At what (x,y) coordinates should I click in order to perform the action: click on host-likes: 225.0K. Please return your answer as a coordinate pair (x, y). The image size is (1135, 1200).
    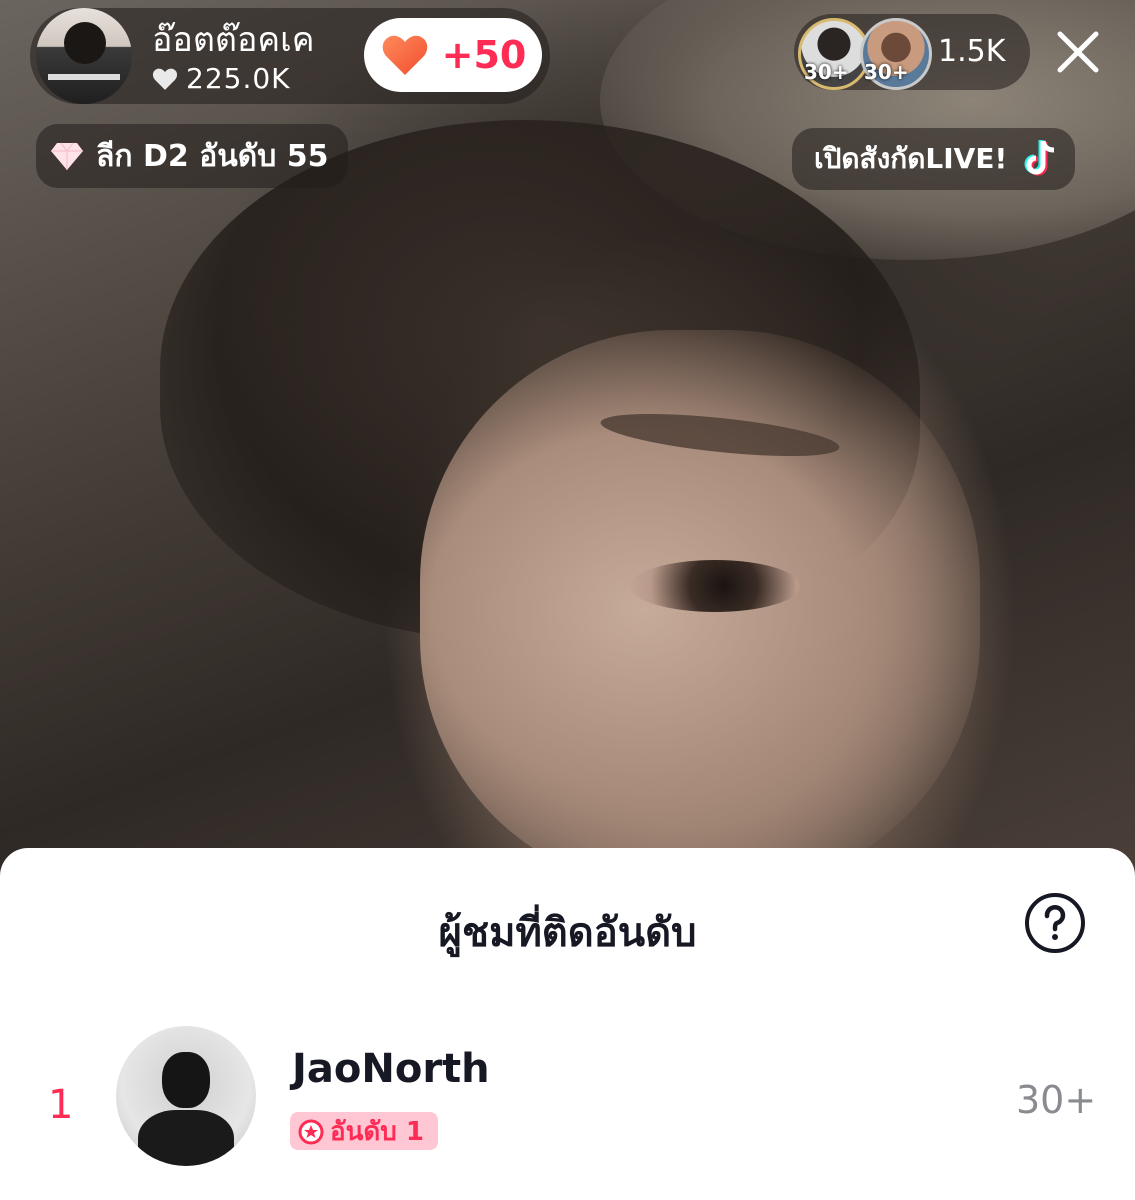
    Looking at the image, I should click on (221, 78).